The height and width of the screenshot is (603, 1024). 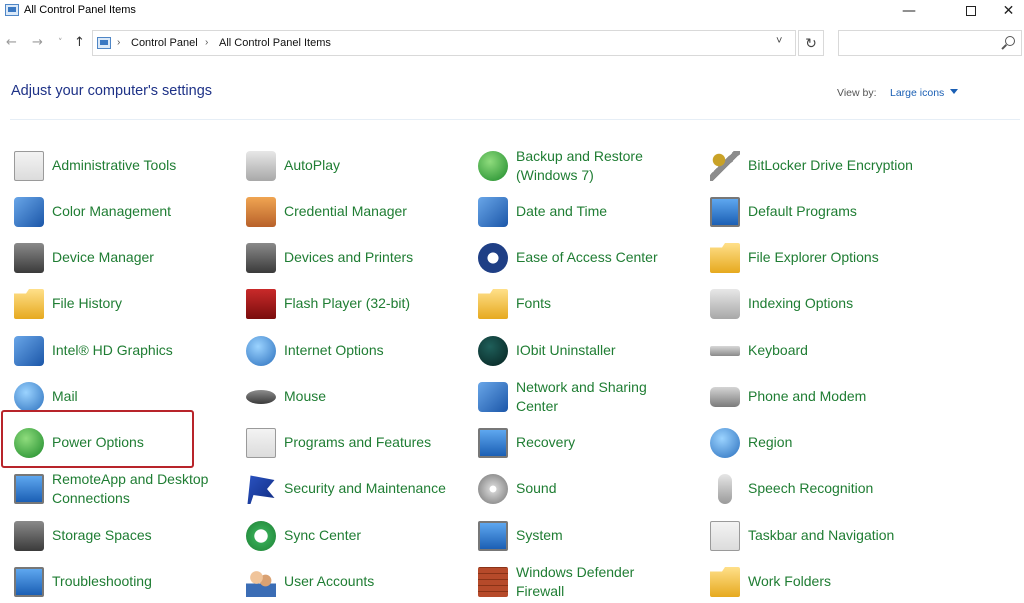 I want to click on item-label: Phone and Modem, so click(x=807, y=396).